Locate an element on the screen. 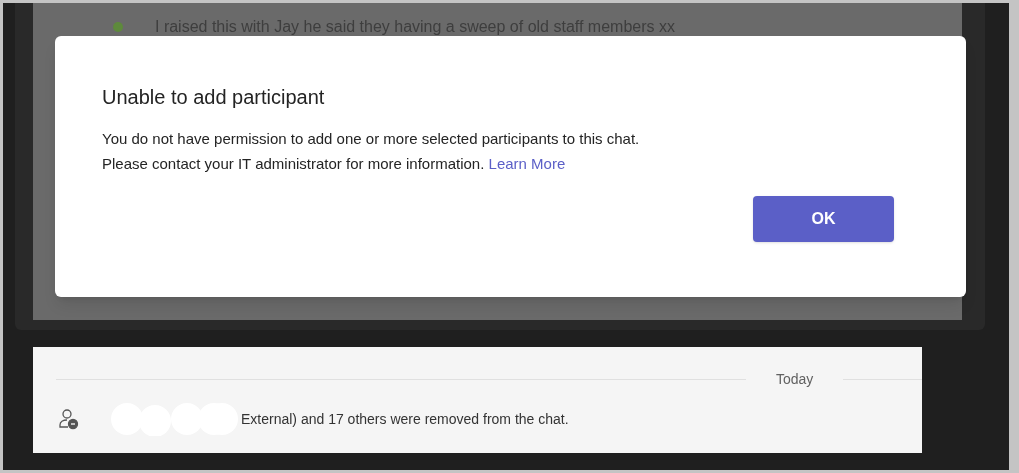 This screenshot has height=473, width=1019. learn-more-link: Learn More is located at coordinates (527, 163).